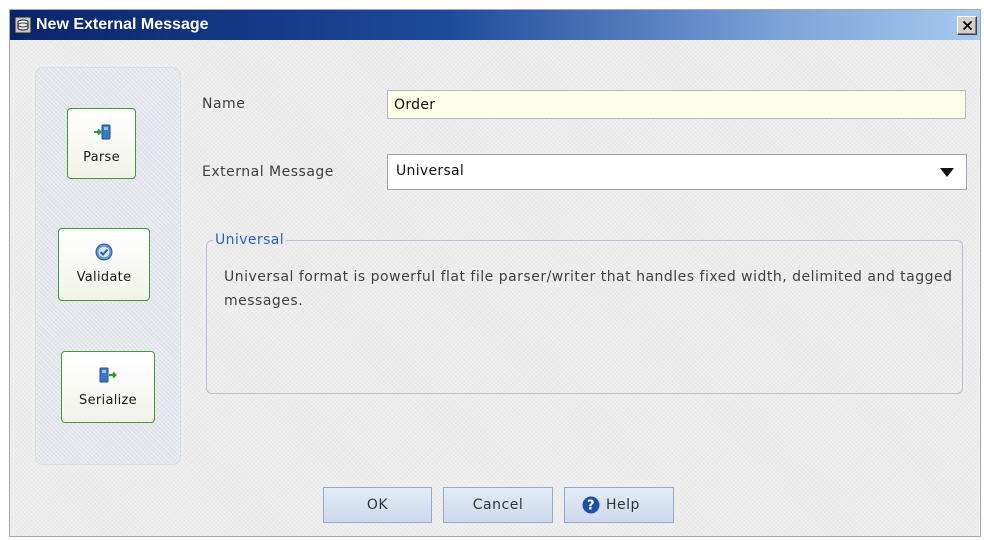  What do you see at coordinates (108, 375) in the screenshot?
I see `serialize-arrow-icon` at bounding box center [108, 375].